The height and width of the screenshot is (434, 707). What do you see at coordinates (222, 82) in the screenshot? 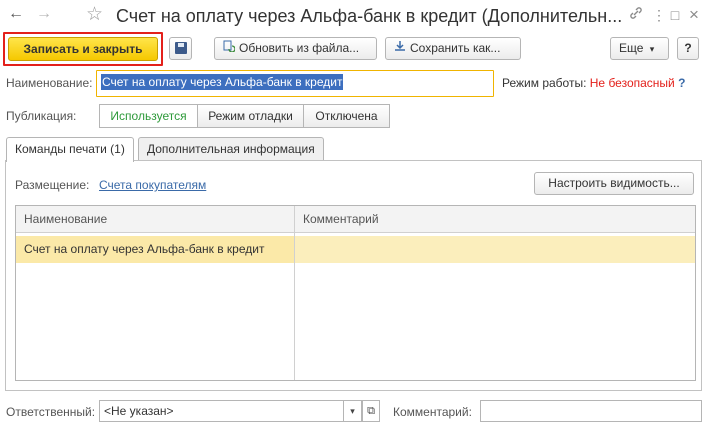
I see `name-input-value: Счет на оплату через Альфа-банк в кредит` at bounding box center [222, 82].